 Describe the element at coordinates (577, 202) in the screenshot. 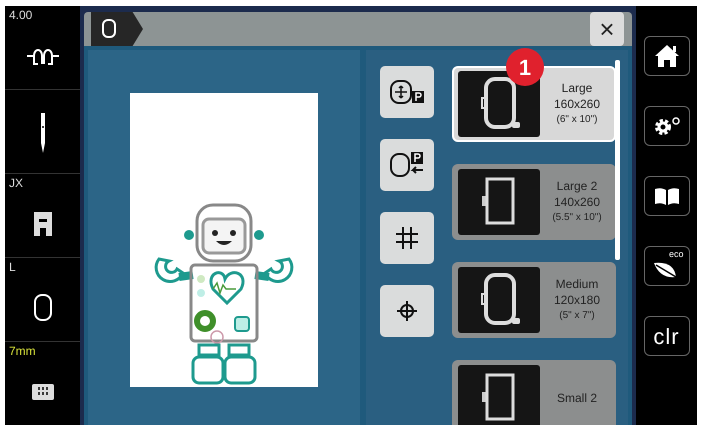

I see `hoop-size: 140x260` at that location.